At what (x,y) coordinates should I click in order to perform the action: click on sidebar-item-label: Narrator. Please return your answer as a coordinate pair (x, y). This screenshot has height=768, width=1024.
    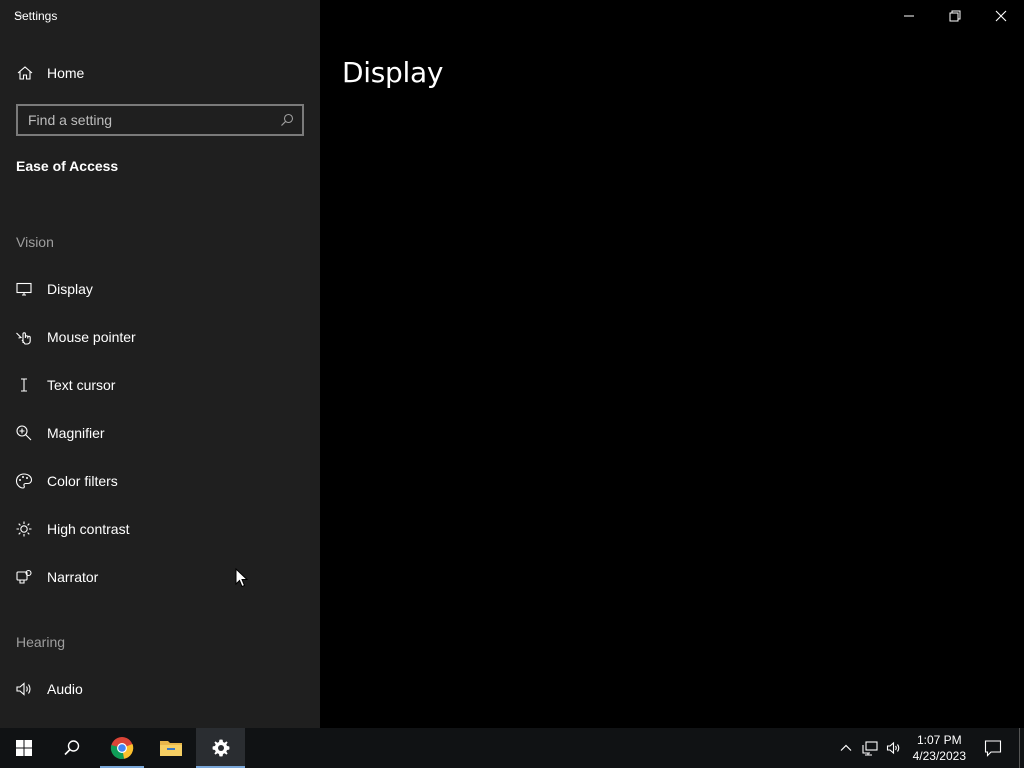
    Looking at the image, I should click on (73, 577).